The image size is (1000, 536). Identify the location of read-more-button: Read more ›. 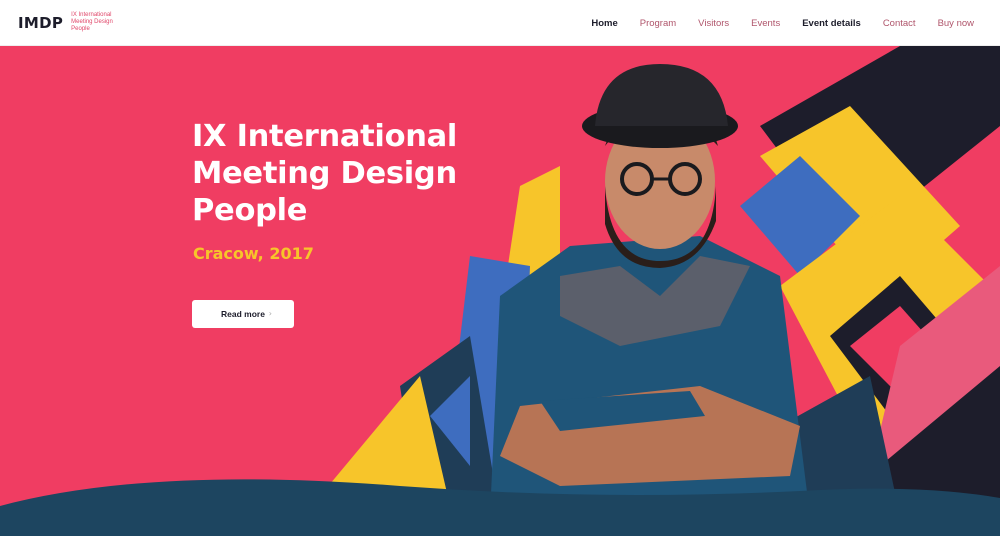
(243, 314).